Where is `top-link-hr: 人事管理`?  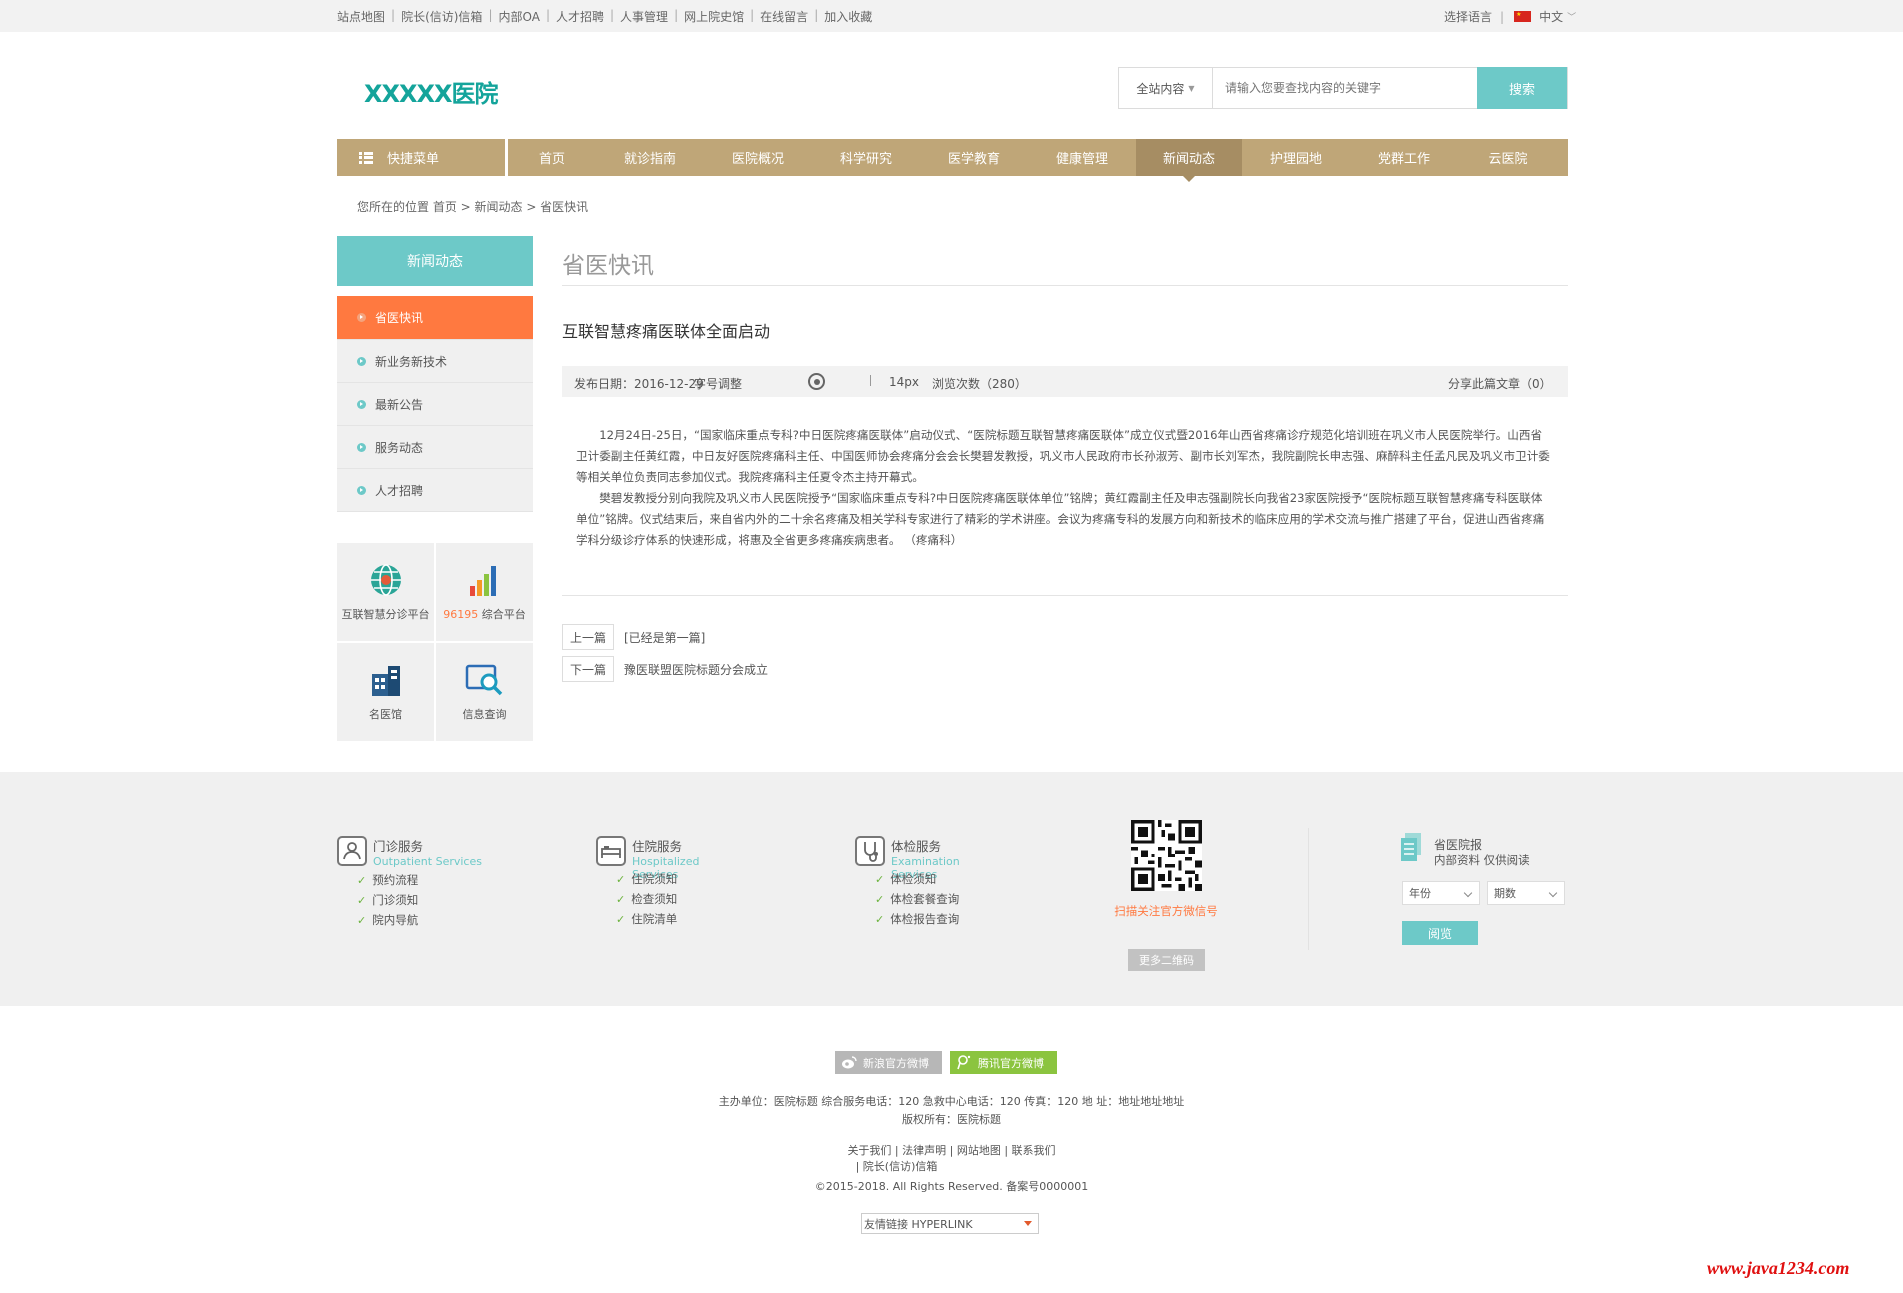 top-link-hr: 人事管理 is located at coordinates (644, 16).